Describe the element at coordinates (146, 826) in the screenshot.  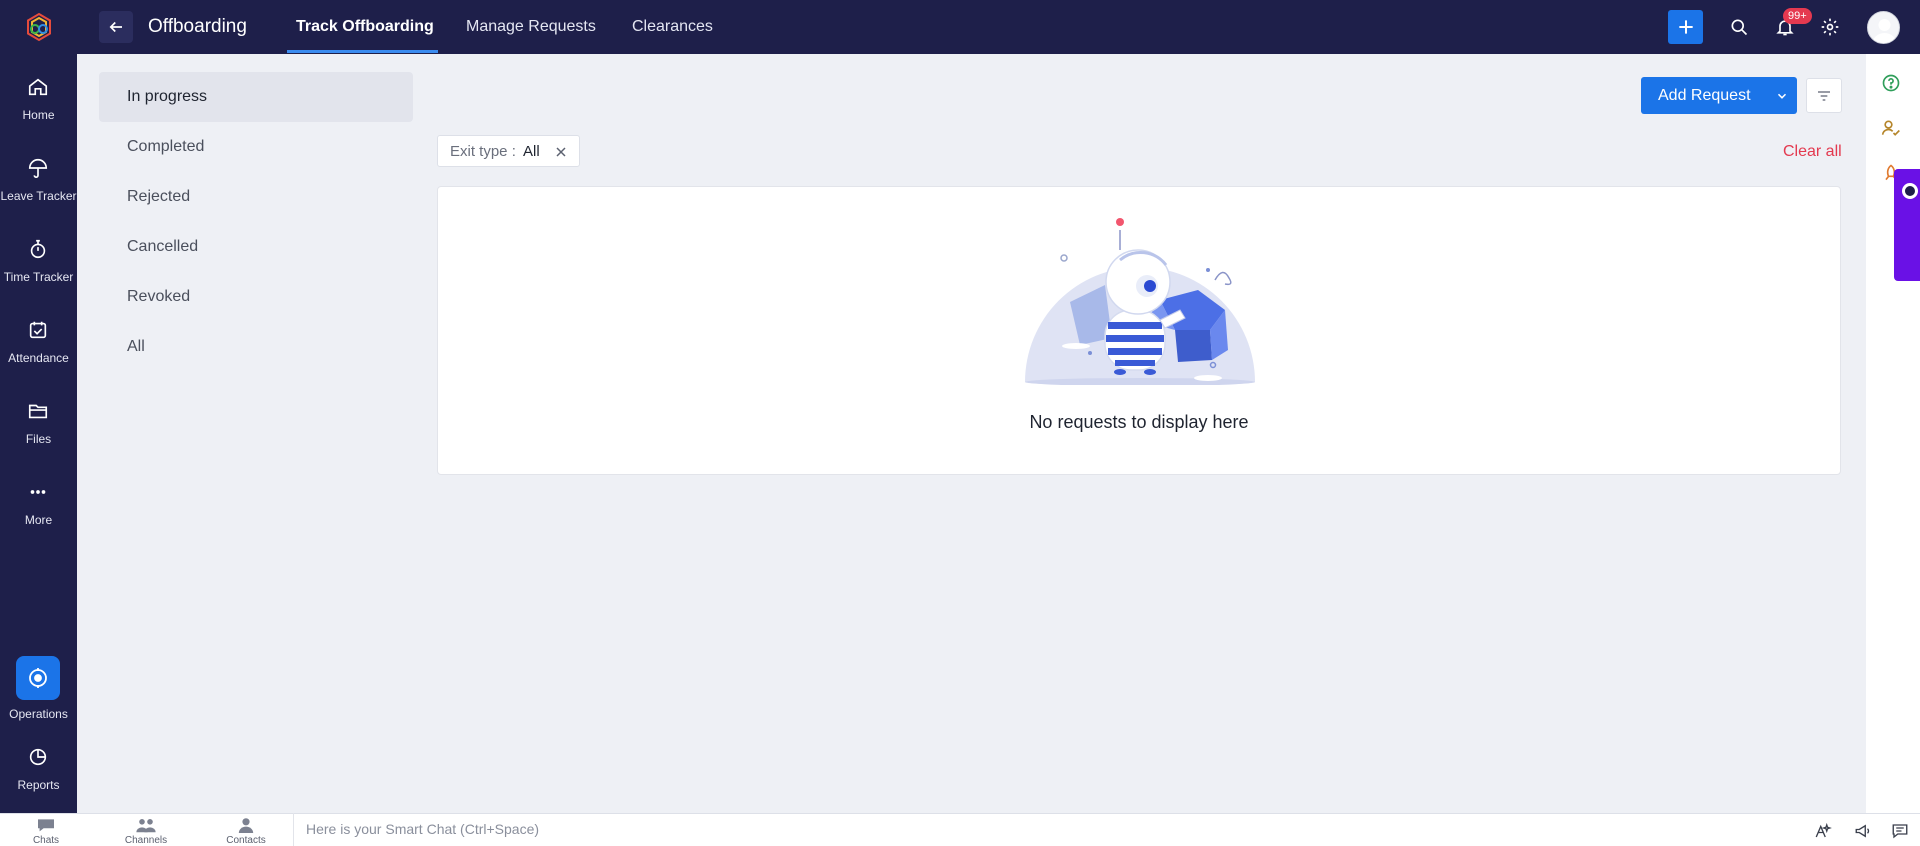
I see `group-icon` at that location.